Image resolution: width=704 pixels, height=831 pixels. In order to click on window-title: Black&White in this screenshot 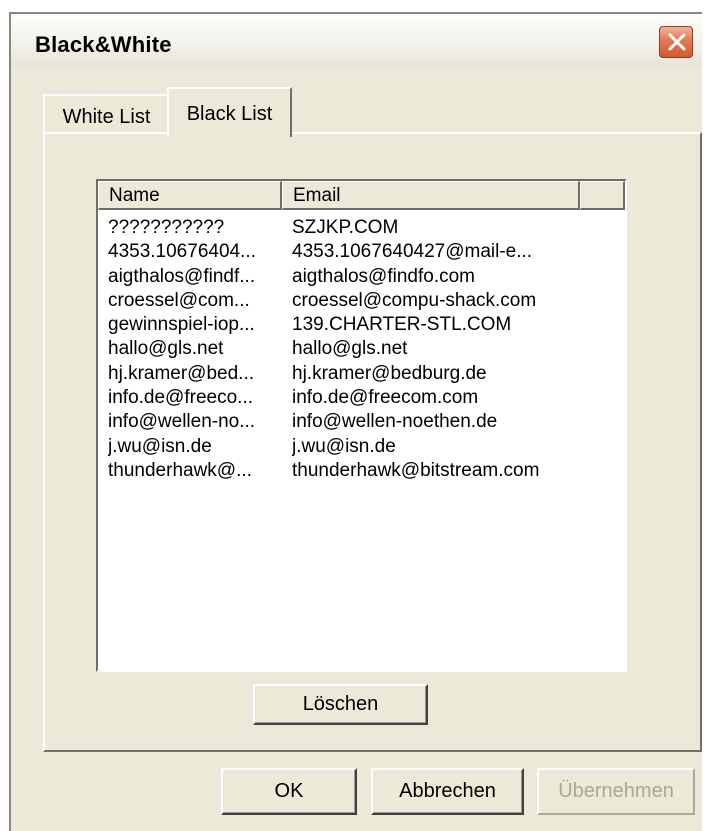, I will do `click(103, 44)`.